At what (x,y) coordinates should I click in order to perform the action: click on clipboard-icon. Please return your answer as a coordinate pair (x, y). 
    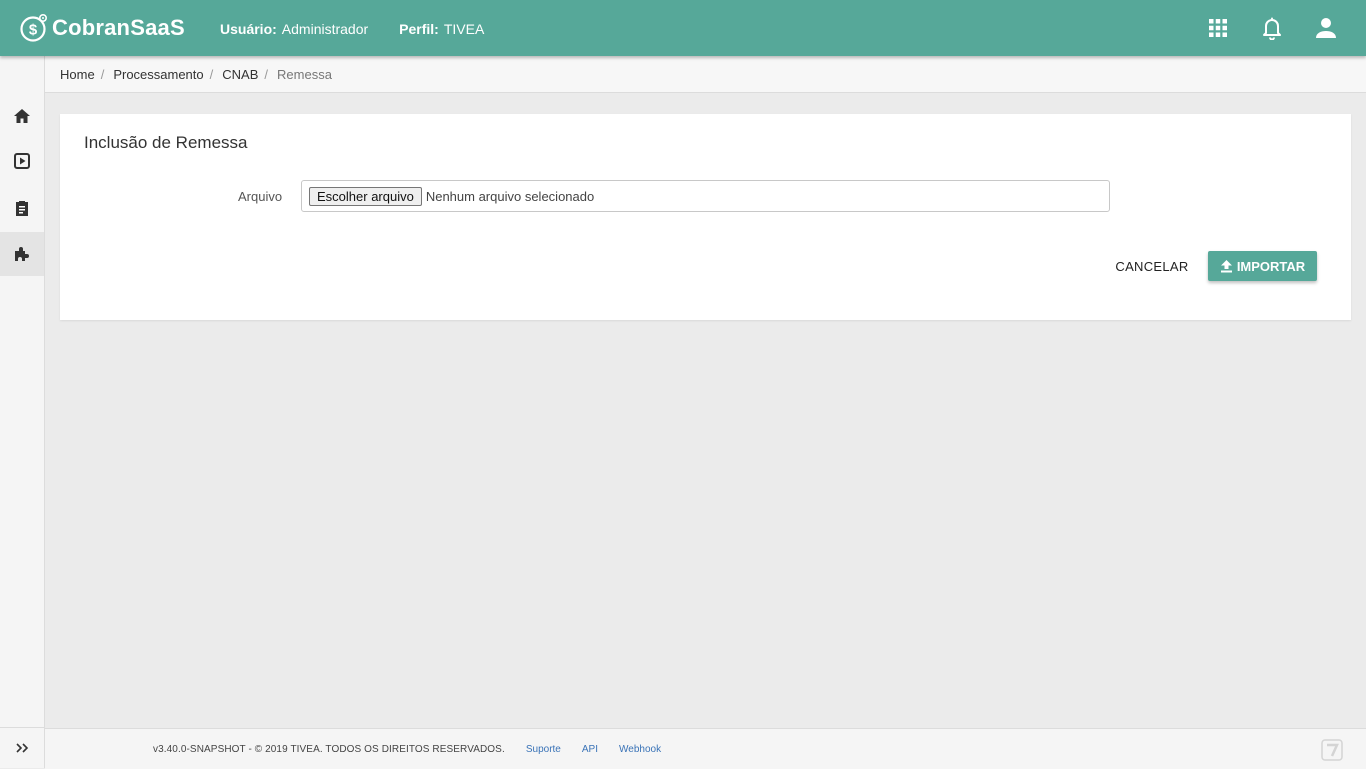
    Looking at the image, I should click on (22, 208).